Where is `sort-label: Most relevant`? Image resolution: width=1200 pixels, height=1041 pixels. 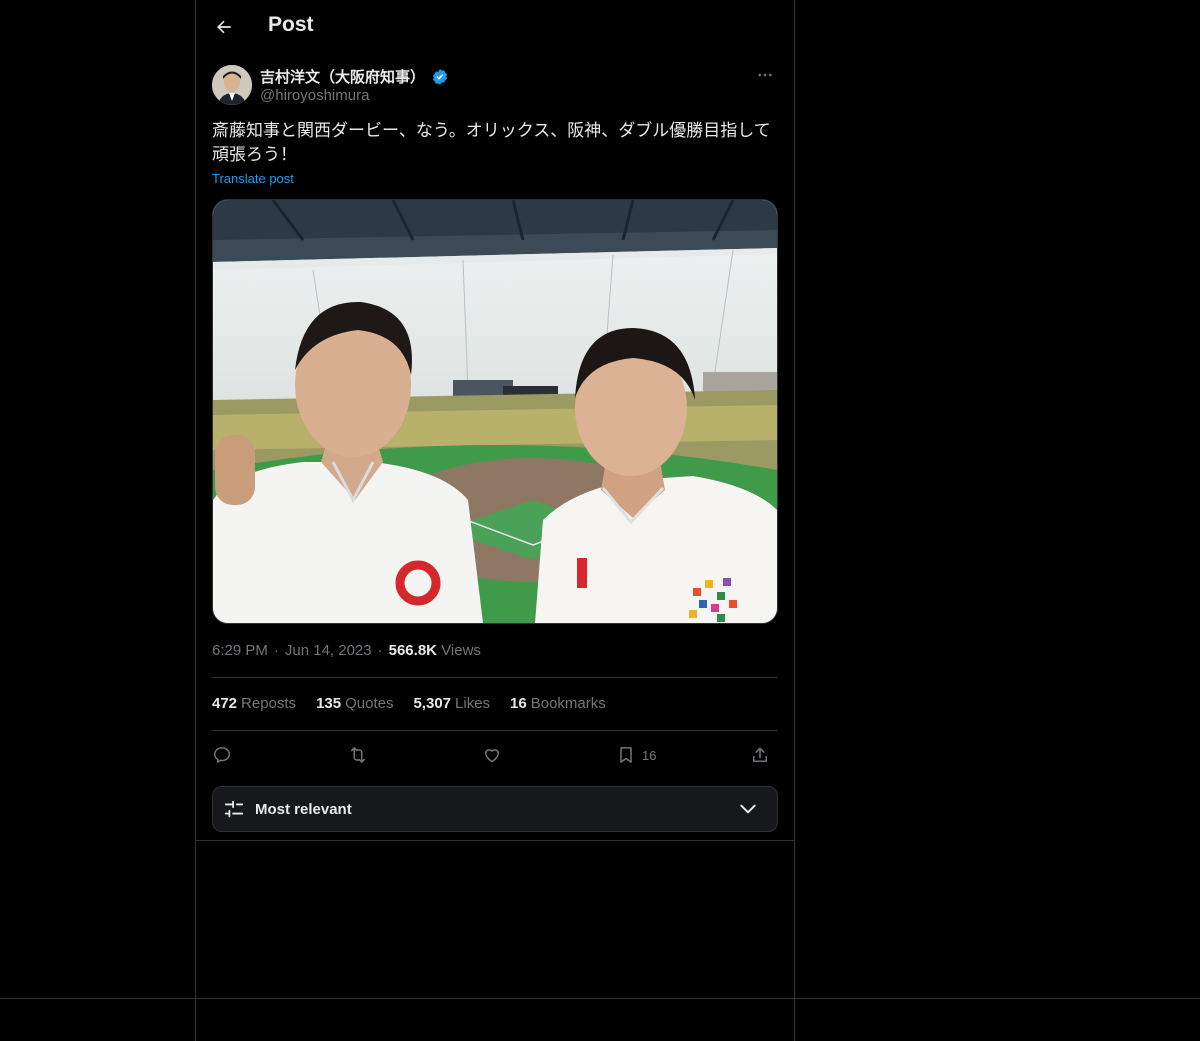
sort-label: Most relevant is located at coordinates (303, 809).